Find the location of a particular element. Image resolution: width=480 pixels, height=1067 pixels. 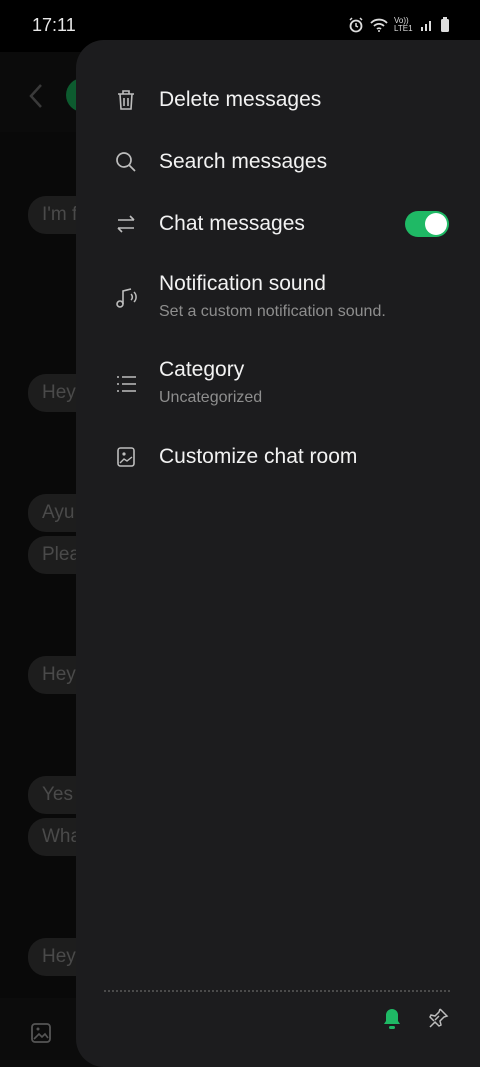

bell-icon is located at coordinates (392, 1021).